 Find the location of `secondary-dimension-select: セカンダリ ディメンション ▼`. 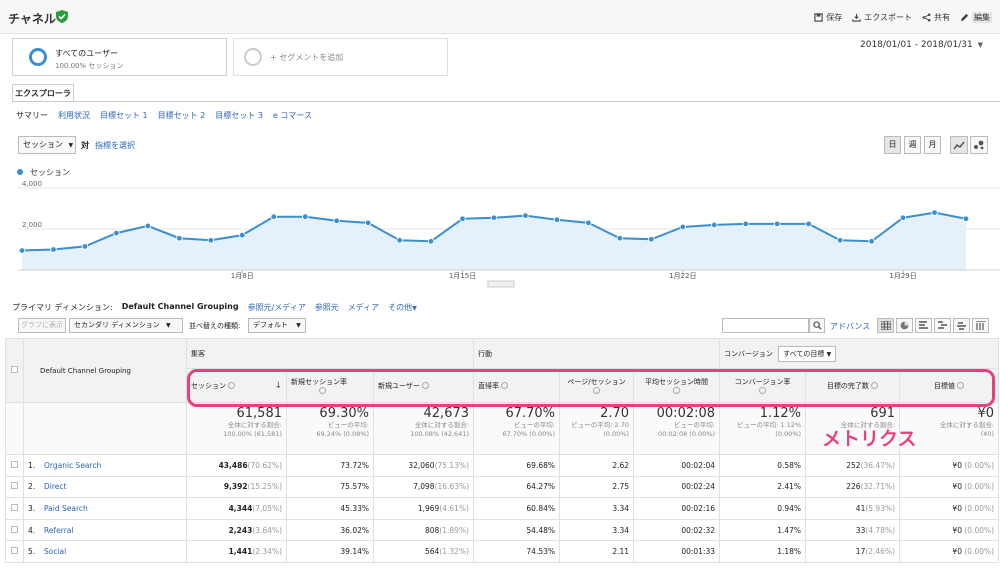

secondary-dimension-select: セカンダリ ディメンション ▼ is located at coordinates (126, 325).